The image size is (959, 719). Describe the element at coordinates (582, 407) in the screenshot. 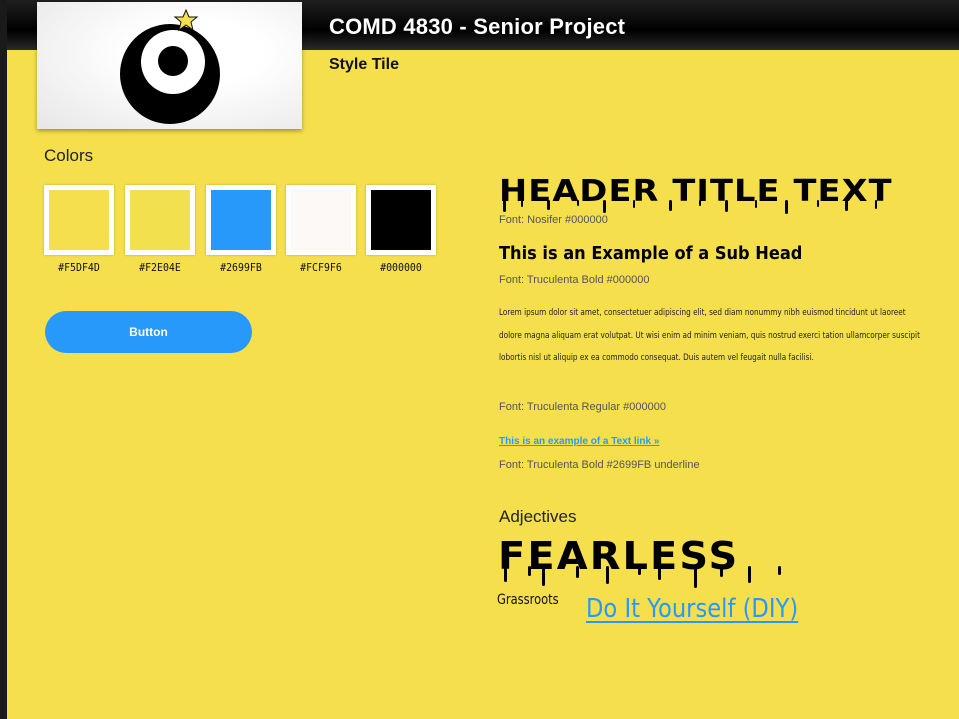

I see `body-font-note: Font: Truculenta Regular #000000` at that location.